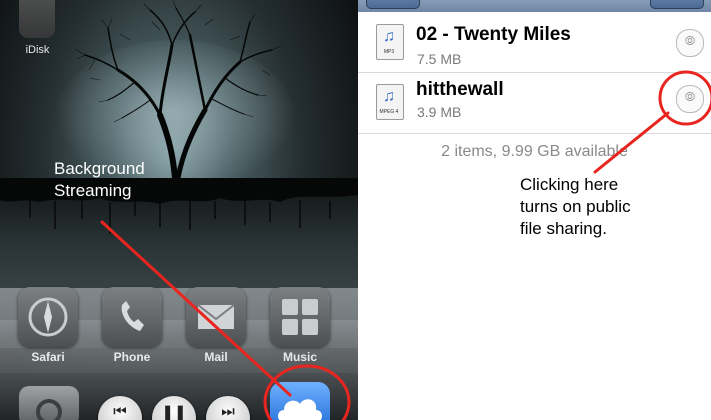 Image resolution: width=711 pixels, height=420 pixels. I want to click on file-name: hitthewall, so click(460, 89).